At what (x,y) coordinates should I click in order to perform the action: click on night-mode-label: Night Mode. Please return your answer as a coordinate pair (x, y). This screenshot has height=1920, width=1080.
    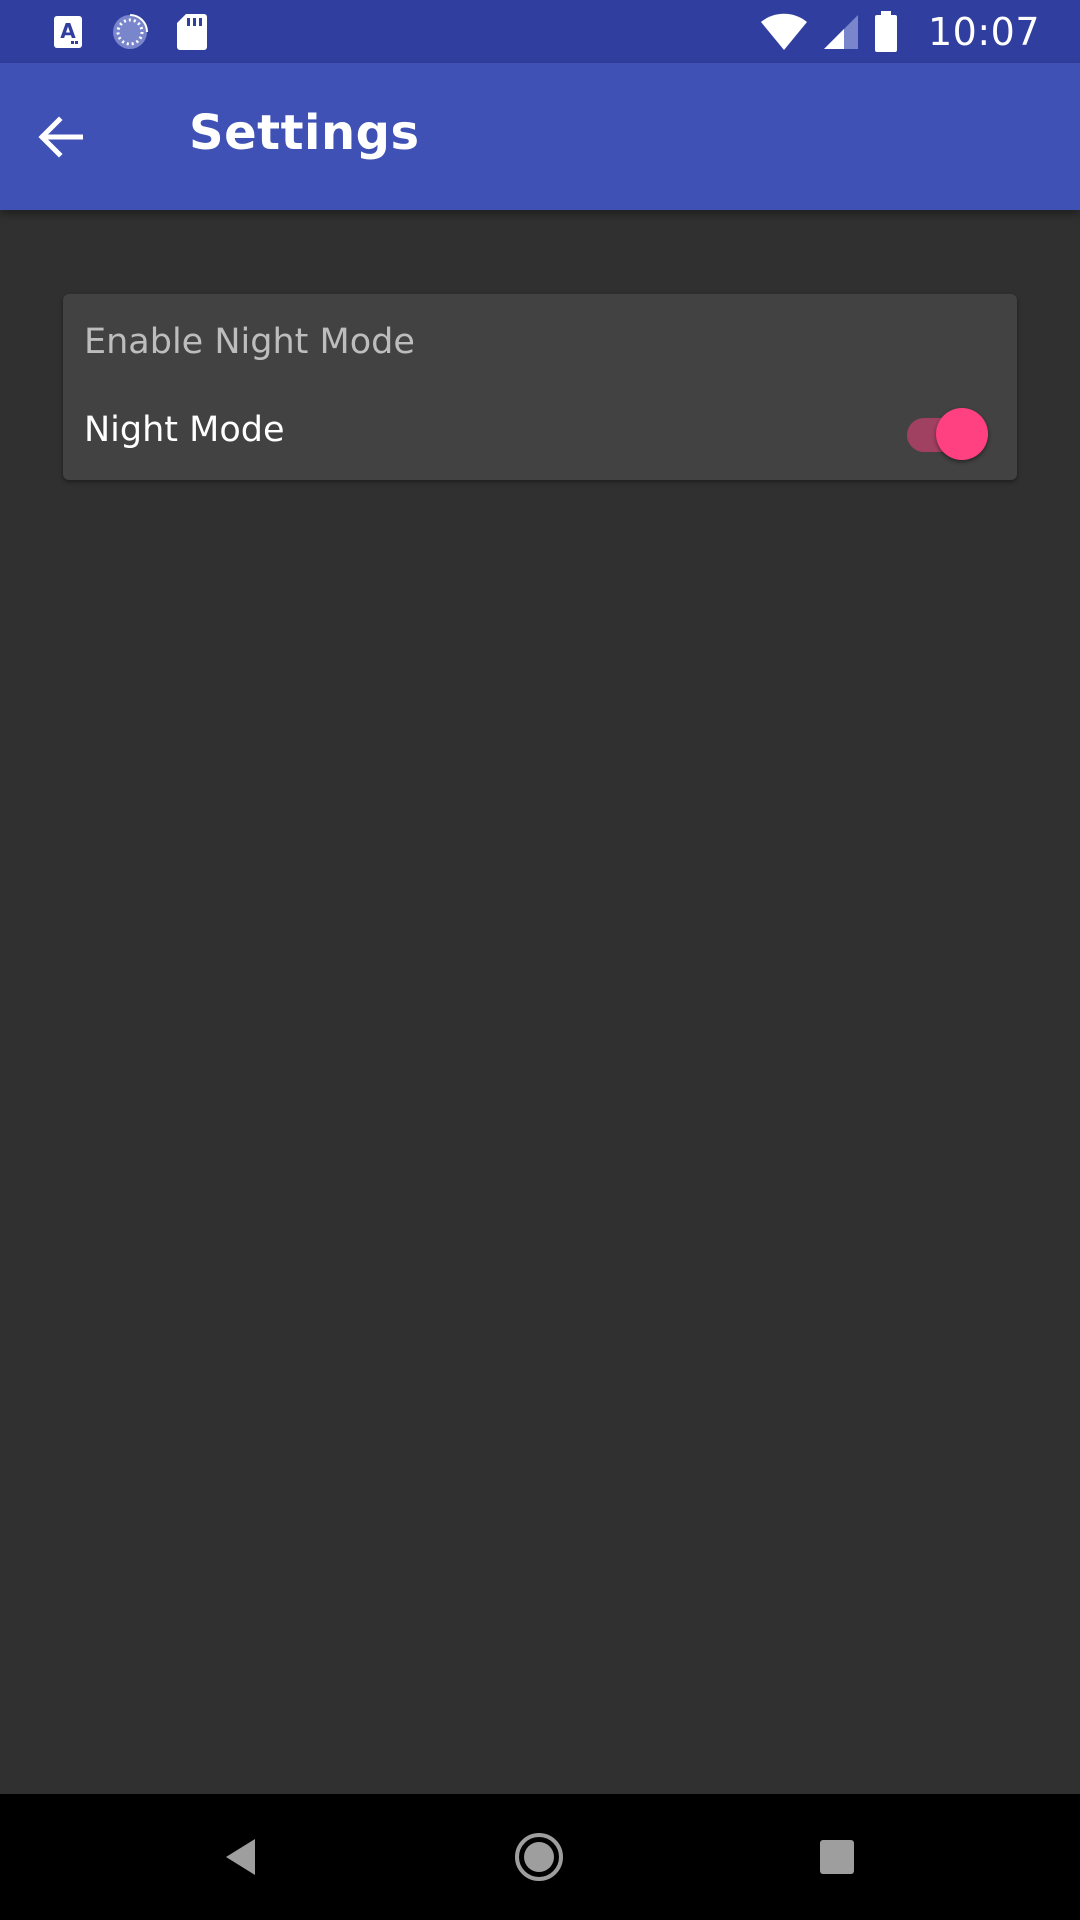
    Looking at the image, I should click on (184, 430).